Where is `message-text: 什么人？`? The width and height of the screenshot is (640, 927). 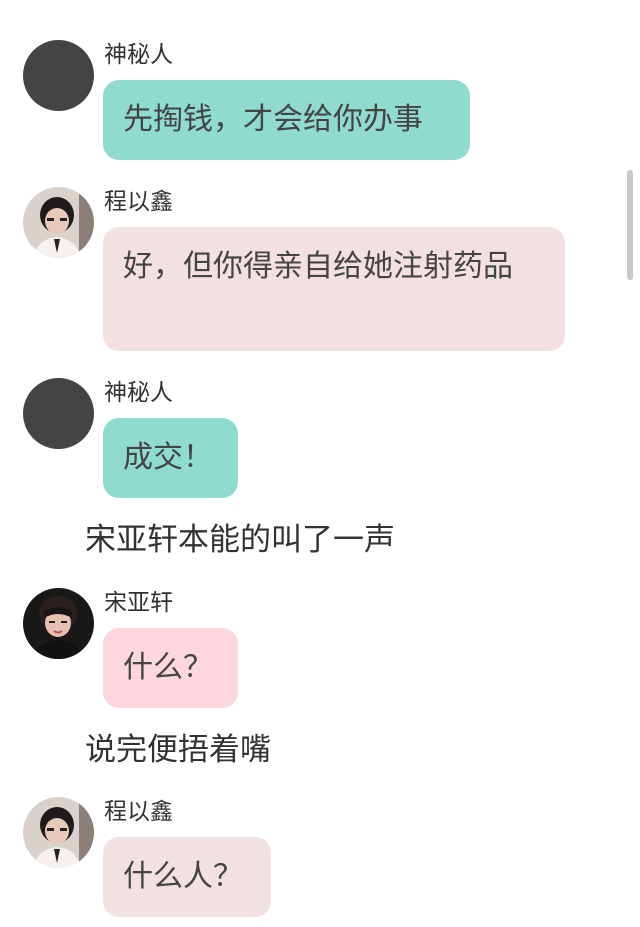 message-text: 什么人？ is located at coordinates (183, 876).